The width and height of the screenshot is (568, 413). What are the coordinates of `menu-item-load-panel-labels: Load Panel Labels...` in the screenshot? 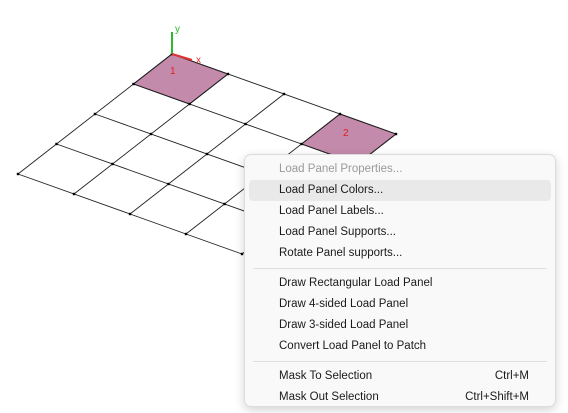 It's located at (400, 211).